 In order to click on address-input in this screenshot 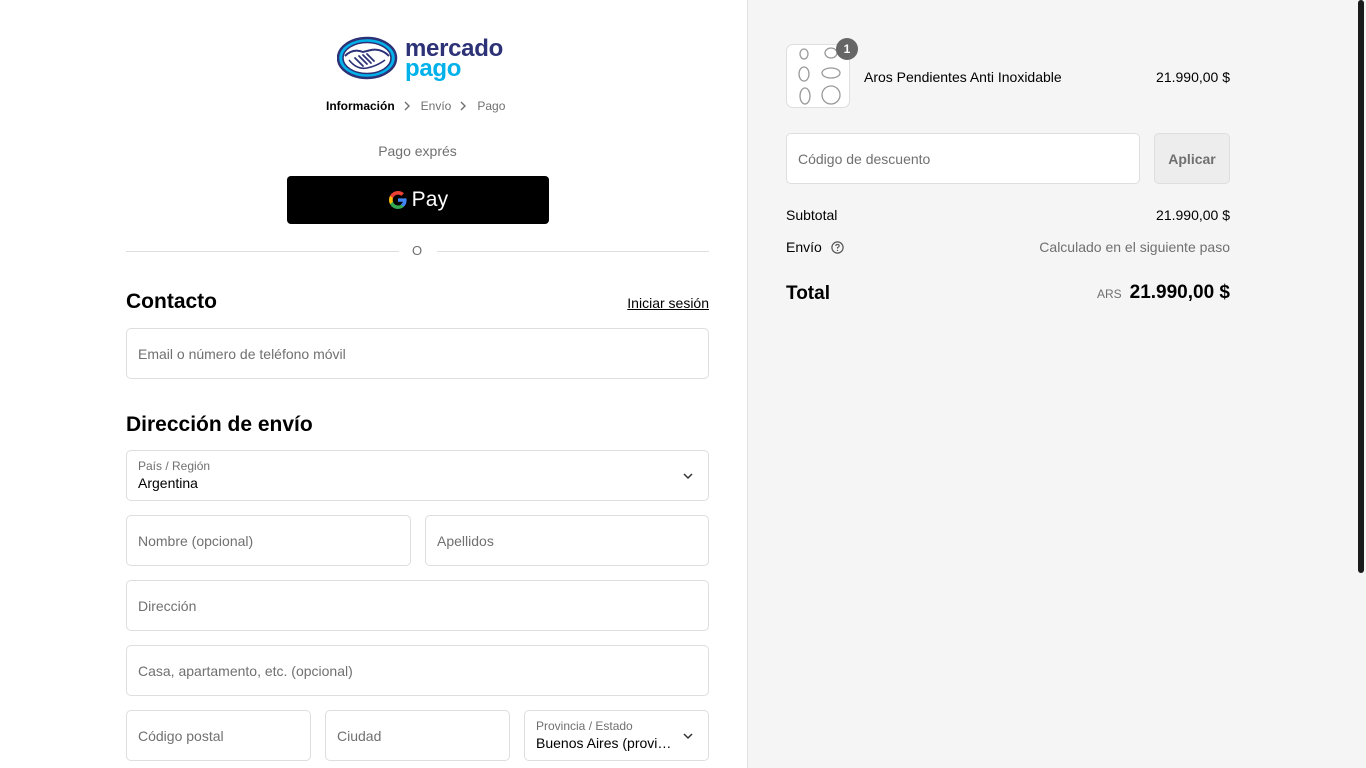, I will do `click(417, 605)`.